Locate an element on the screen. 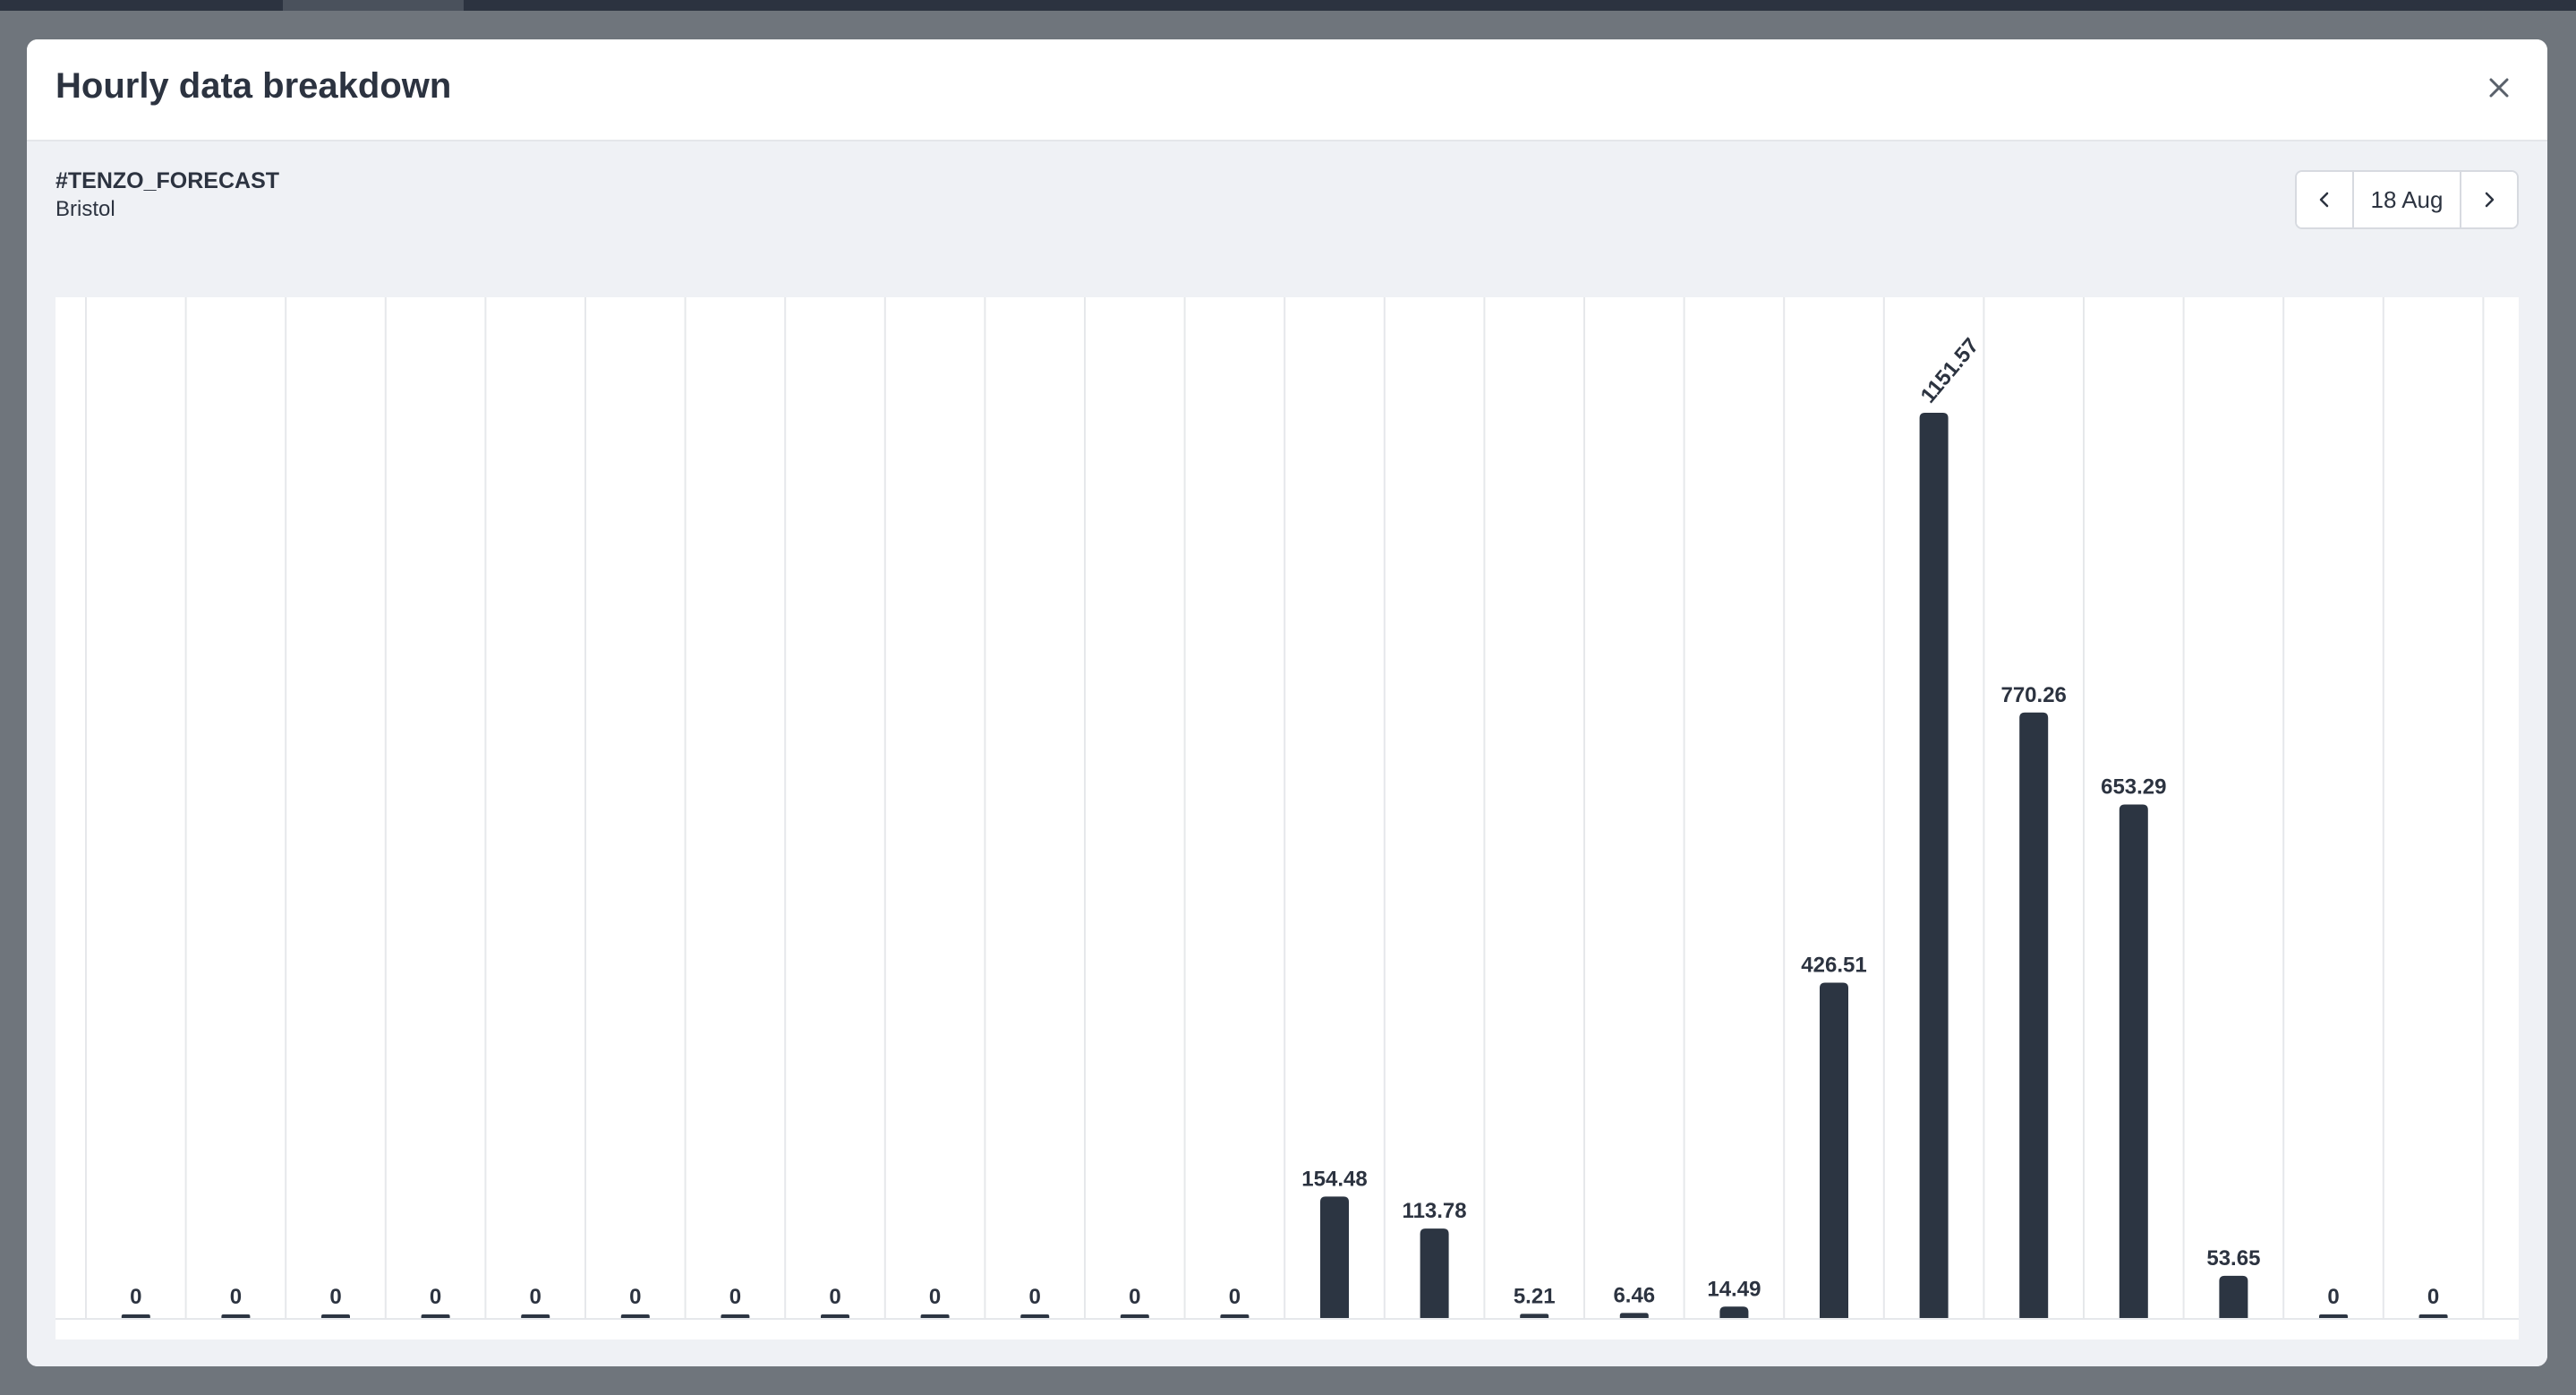 This screenshot has height=1395, width=2576. close-icon is located at coordinates (2499, 88).